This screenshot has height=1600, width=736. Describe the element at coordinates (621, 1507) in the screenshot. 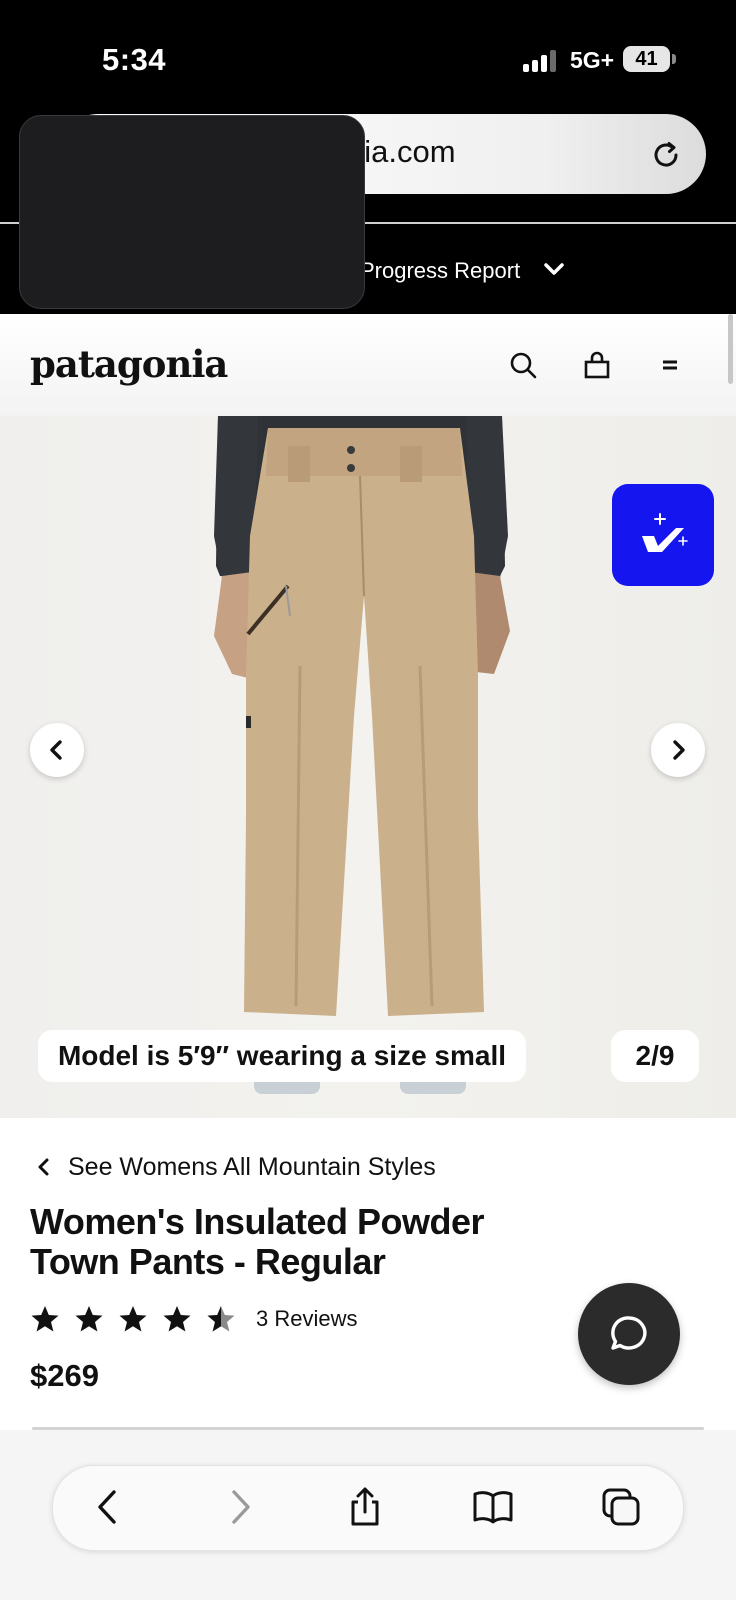

I see `tabs-icon` at that location.